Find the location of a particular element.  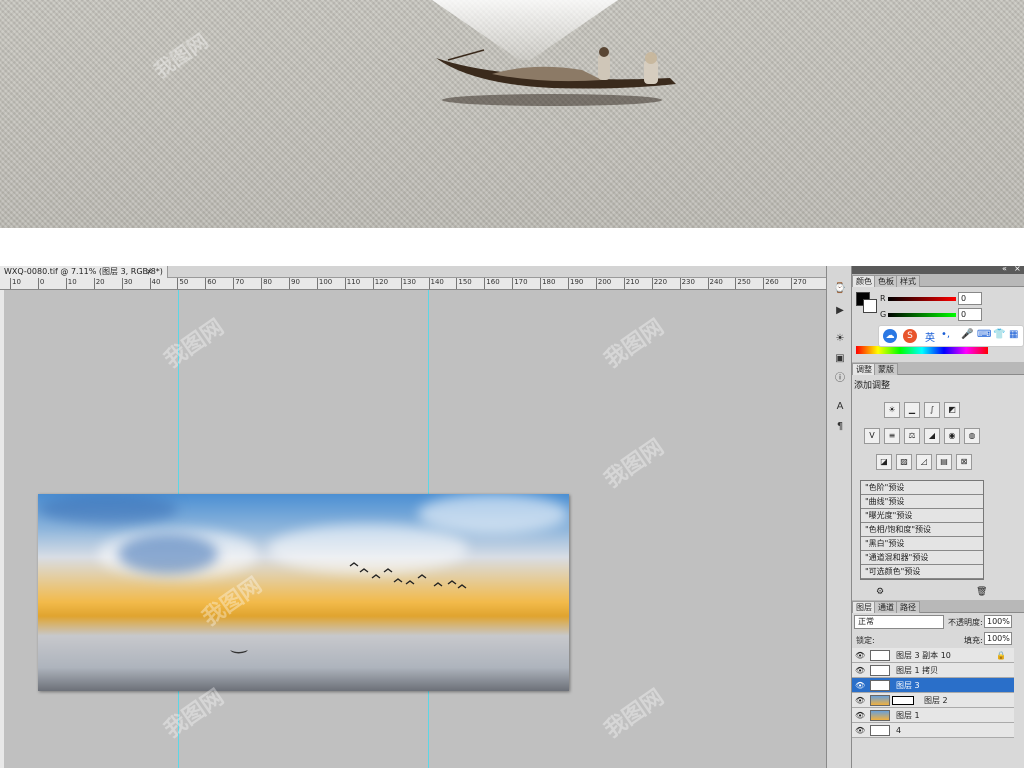

ime-toolbar: ☁ S 英 •, 🎤 ⌨ 👕 ▦ is located at coordinates (951, 336).